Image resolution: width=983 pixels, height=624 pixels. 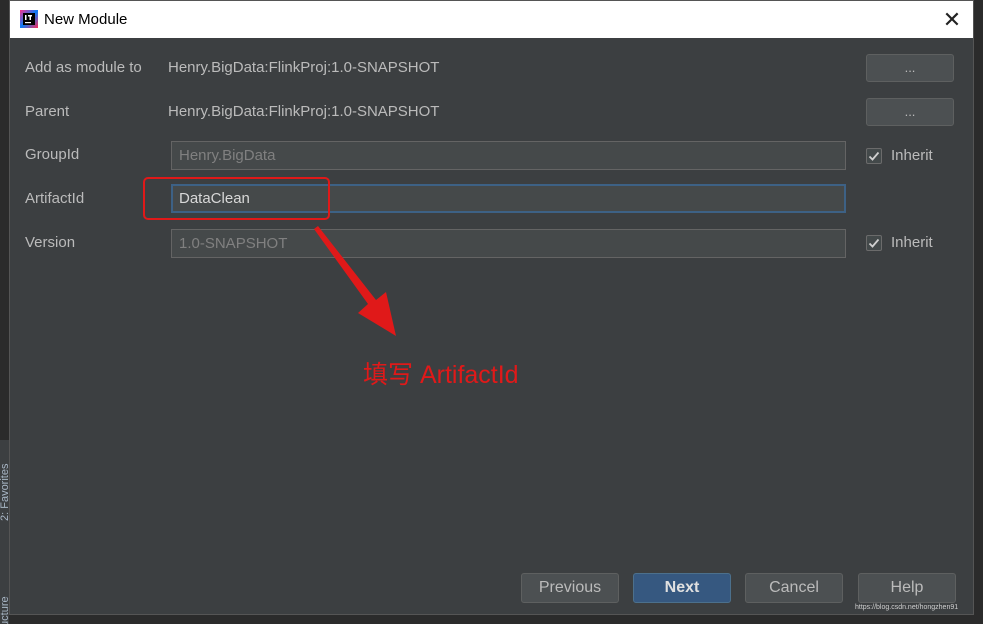 What do you see at coordinates (47, 111) in the screenshot?
I see `parent-label: Parent` at bounding box center [47, 111].